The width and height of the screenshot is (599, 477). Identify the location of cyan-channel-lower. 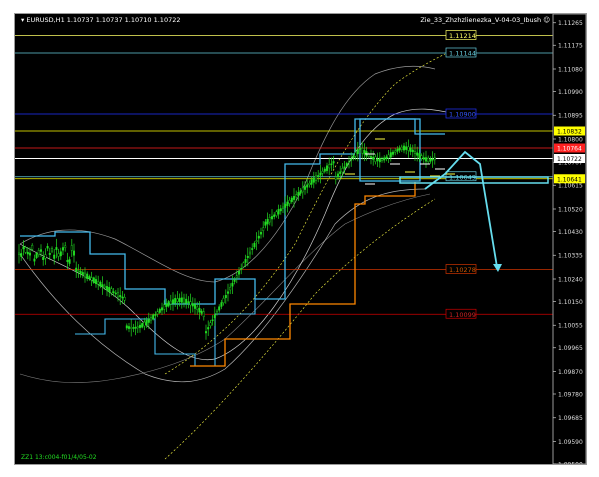
(180, 332).